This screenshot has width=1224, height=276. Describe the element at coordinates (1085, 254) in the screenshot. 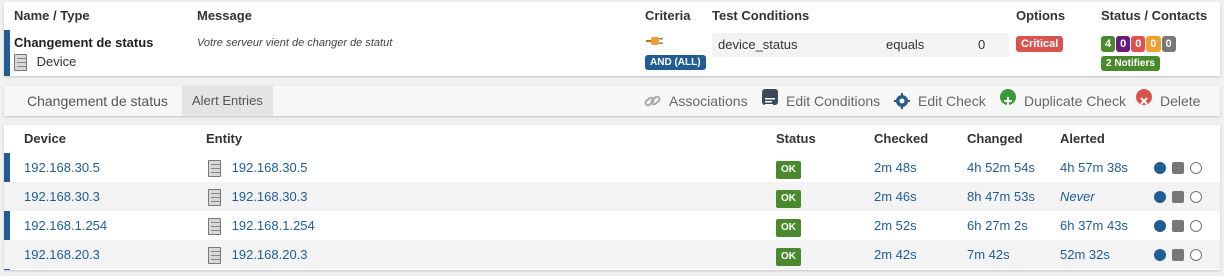

I see `alerted-time: 52m 32s` at that location.